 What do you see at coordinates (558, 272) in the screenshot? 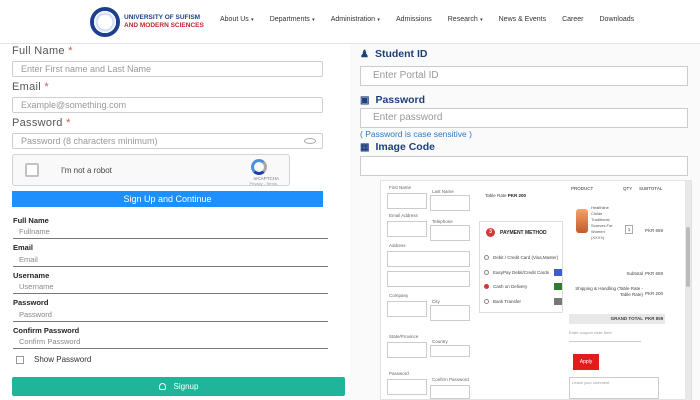
I see `card-logo-icon` at bounding box center [558, 272].